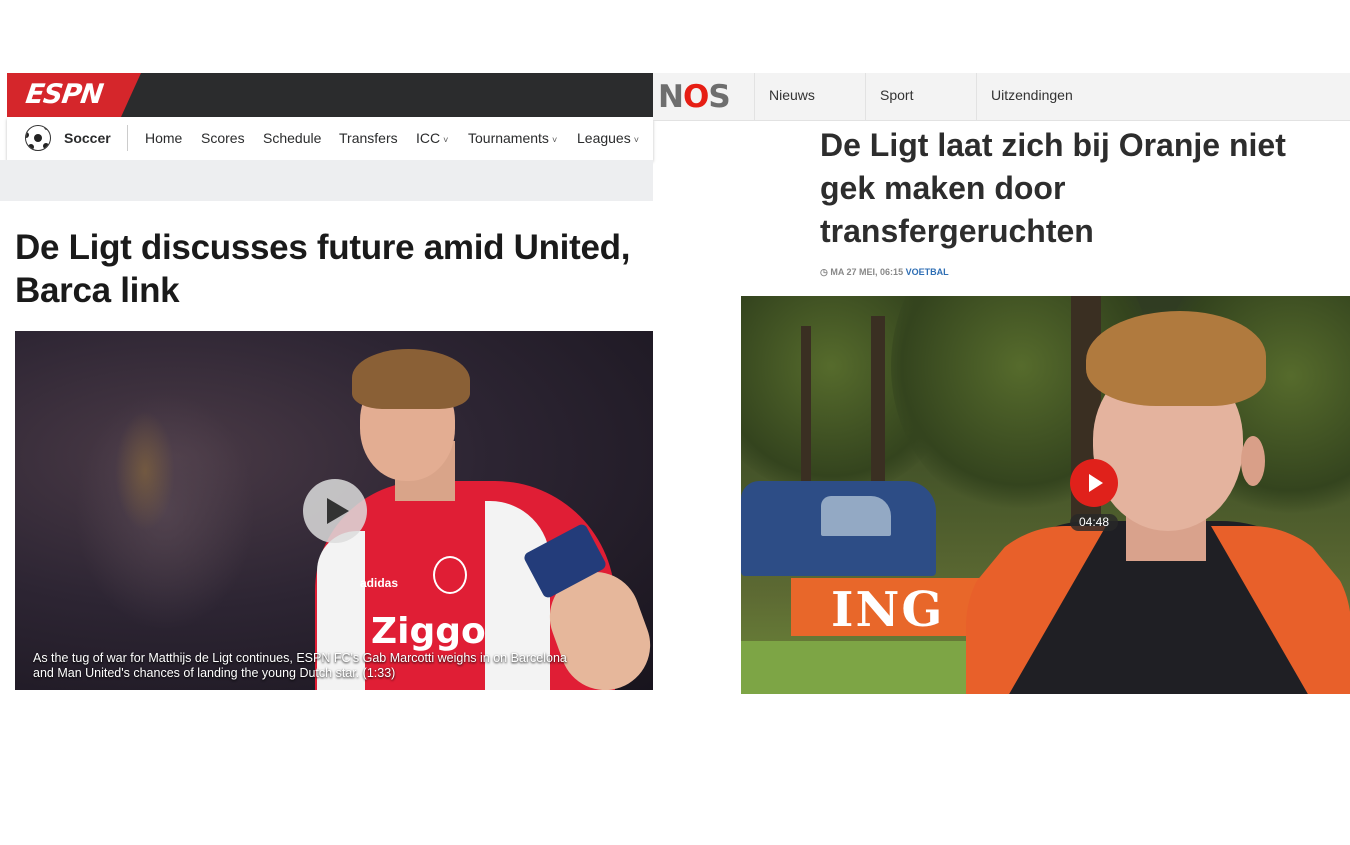 The height and width of the screenshot is (845, 1350). Describe the element at coordinates (671, 97) in the screenshot. I see `nos-logo-n: N` at that location.